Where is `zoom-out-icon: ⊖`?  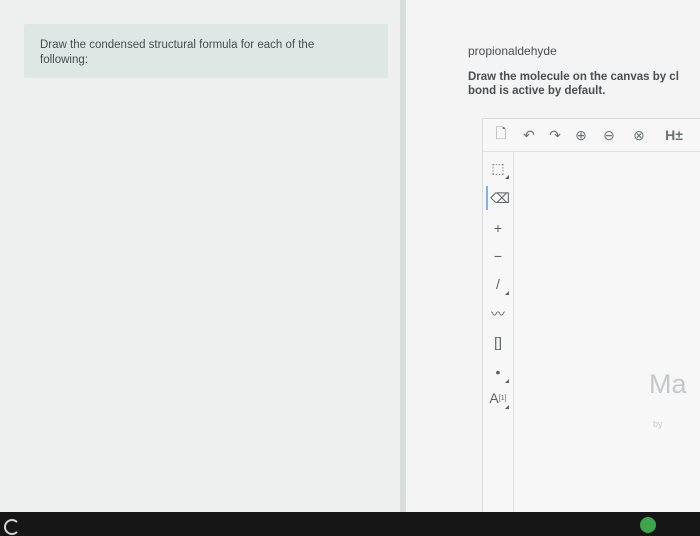 zoom-out-icon: ⊖ is located at coordinates (609, 135).